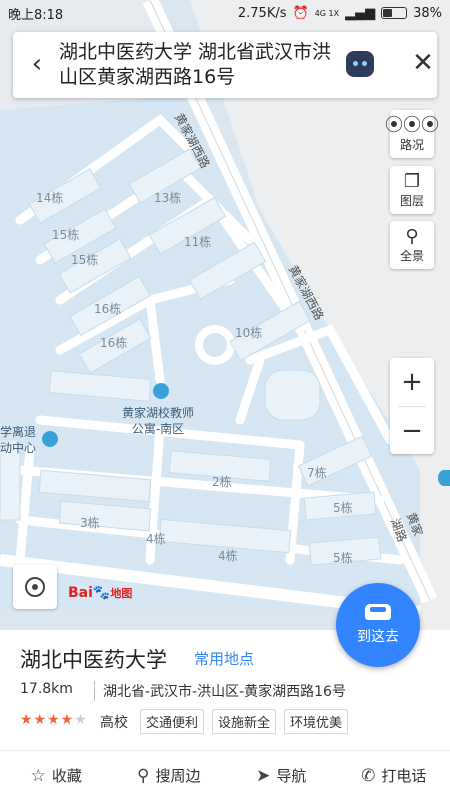 This screenshot has width=450, height=800. Describe the element at coordinates (54, 720) in the screenshot. I see `rating-stars: ★★★★★` at that location.